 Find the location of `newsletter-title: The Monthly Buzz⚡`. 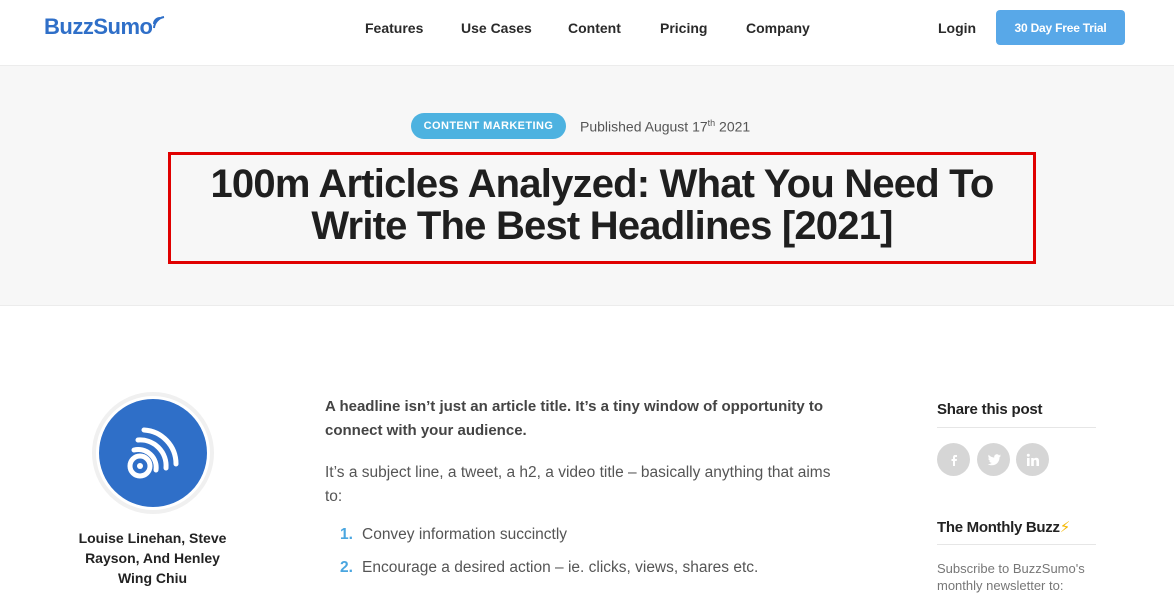

newsletter-title: The Monthly Buzz⚡ is located at coordinates (1003, 527).